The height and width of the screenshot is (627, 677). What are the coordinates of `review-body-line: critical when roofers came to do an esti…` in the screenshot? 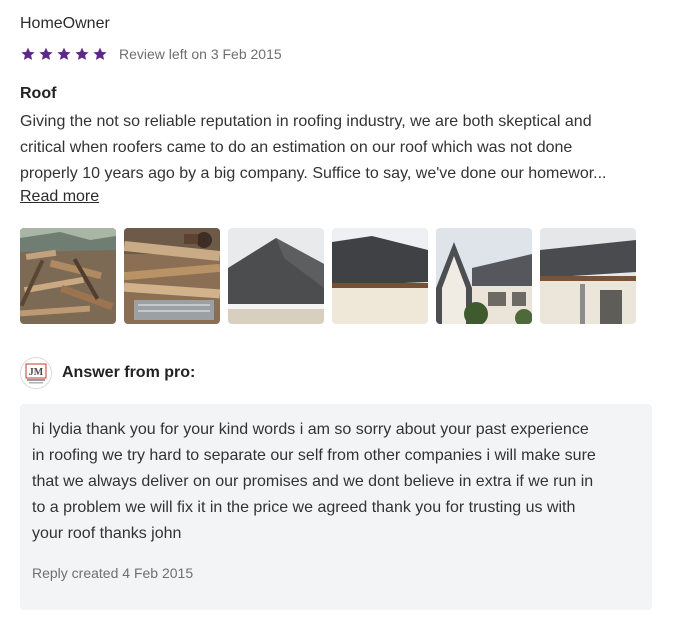 It's located at (296, 147).